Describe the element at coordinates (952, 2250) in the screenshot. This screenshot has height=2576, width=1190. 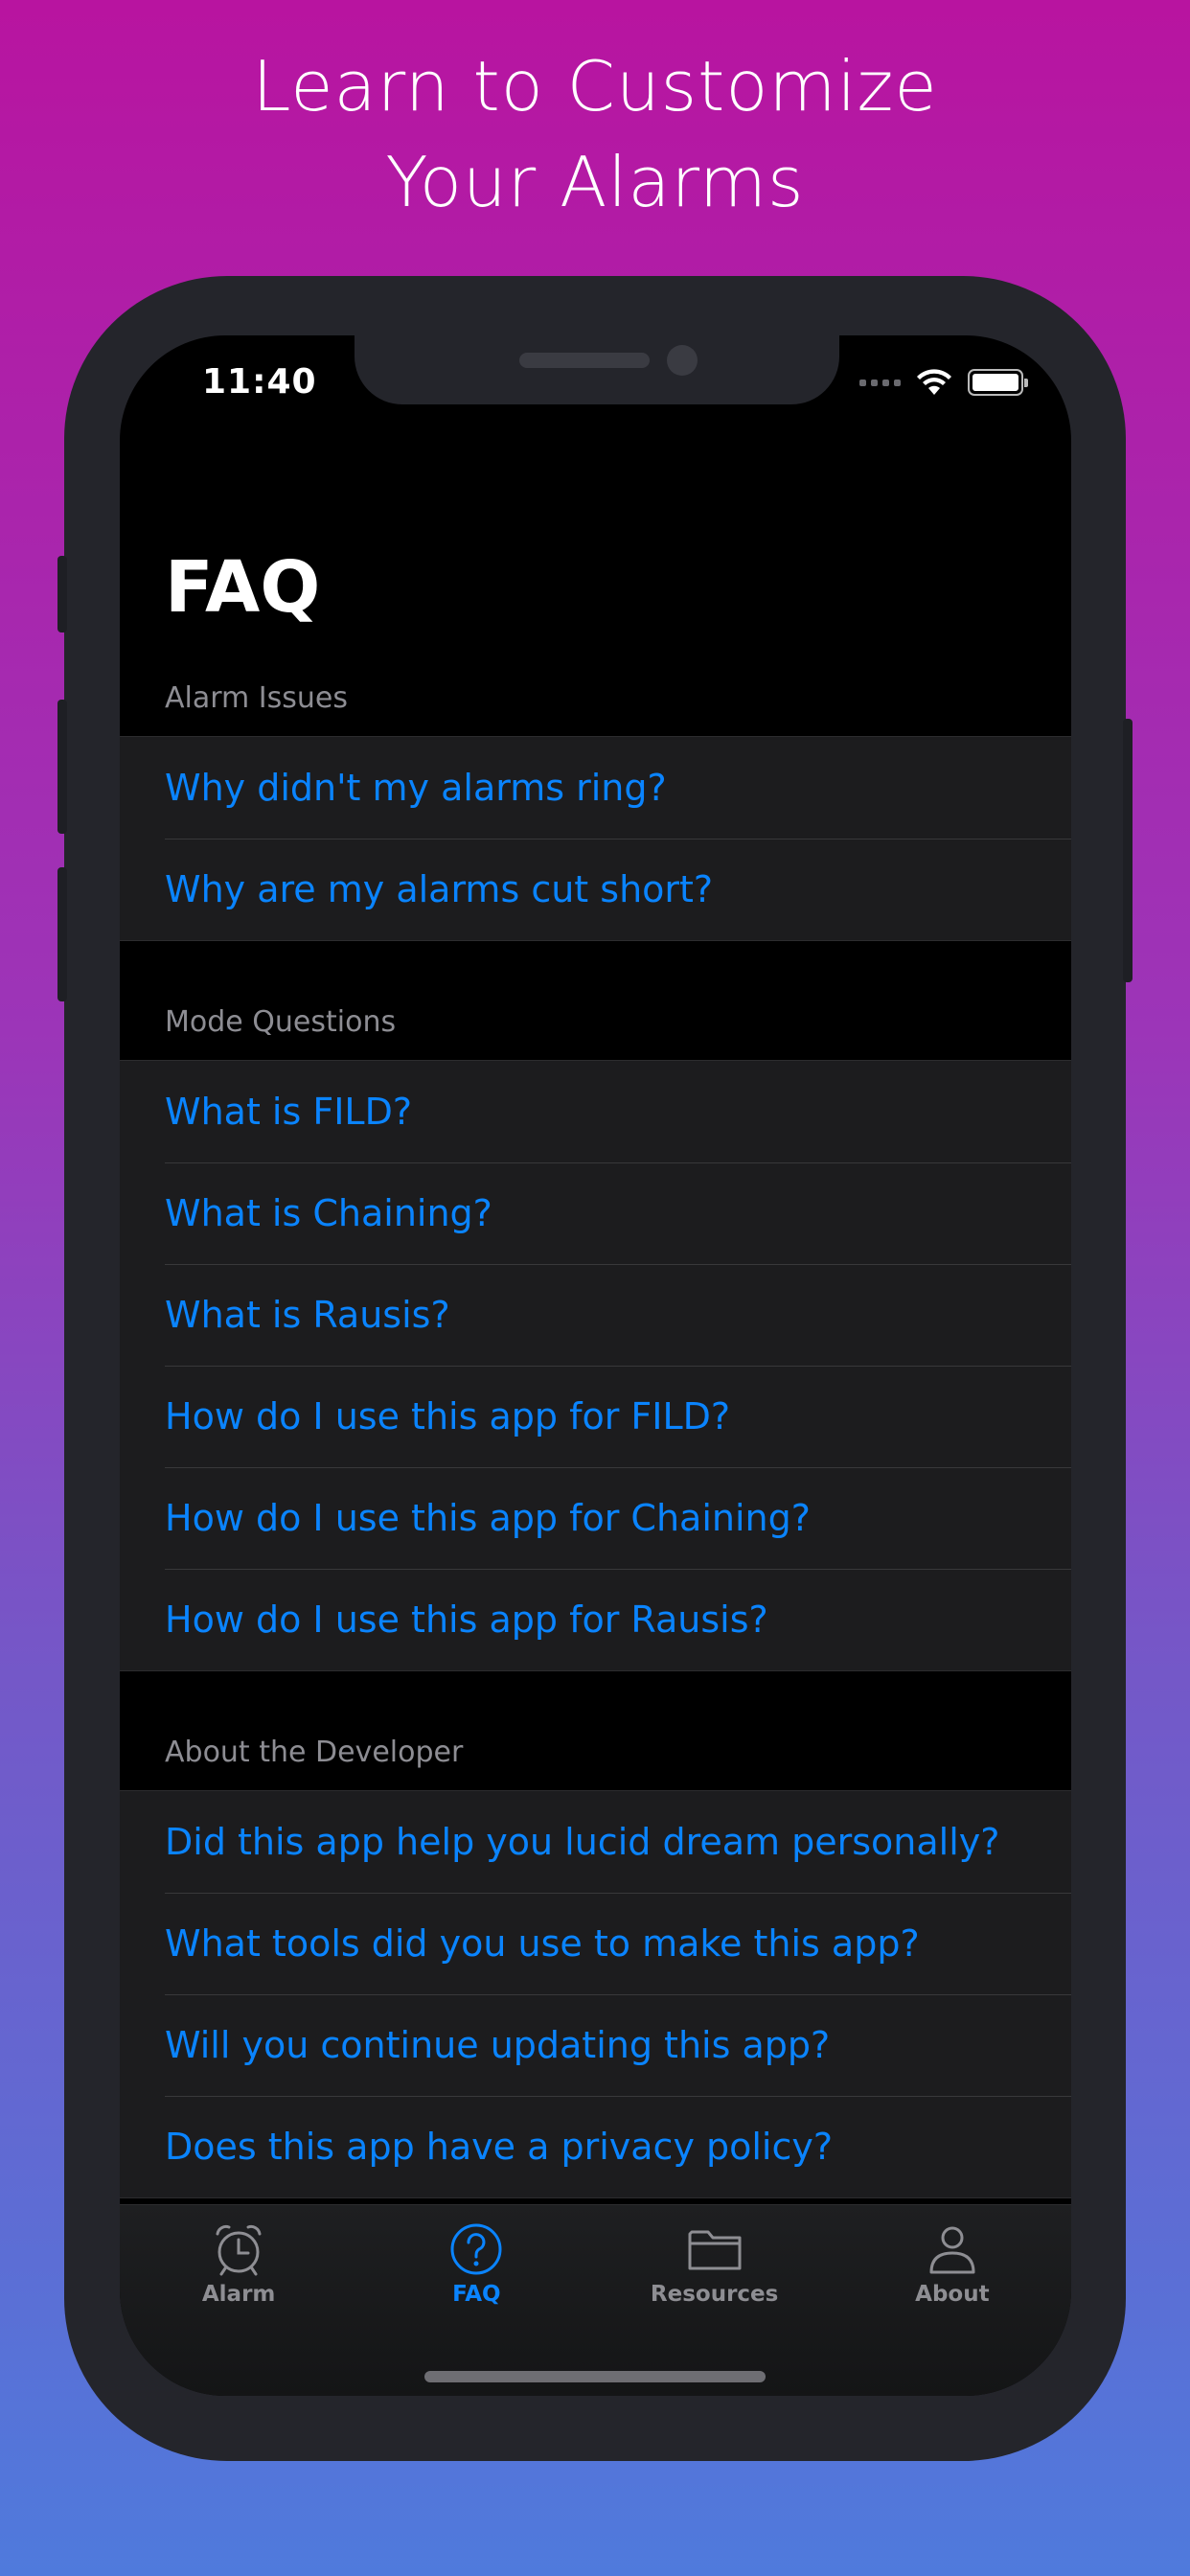
I see `person-icon` at that location.